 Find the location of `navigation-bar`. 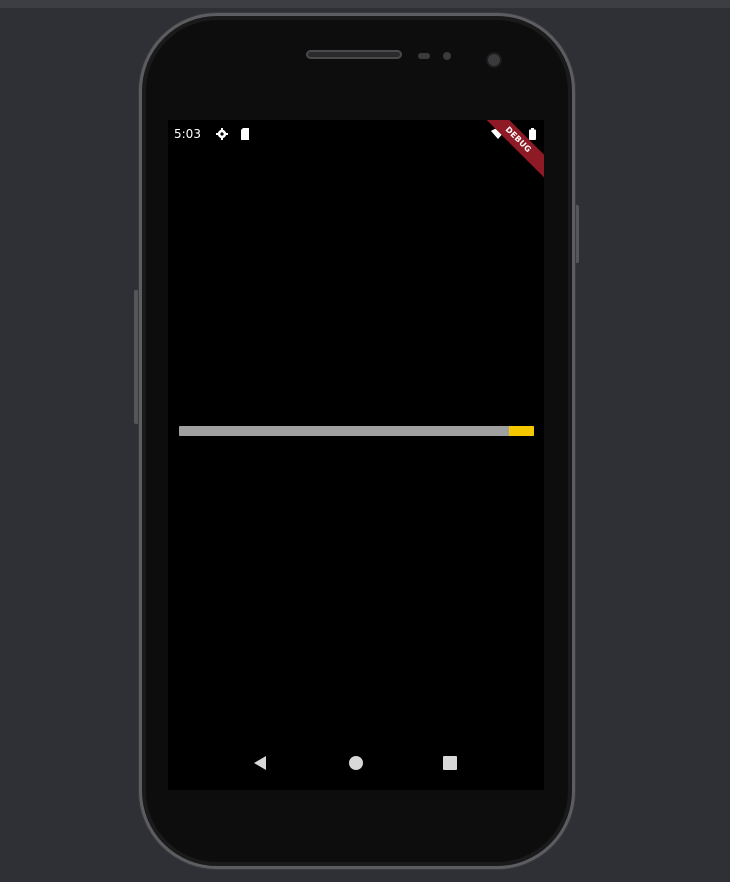

navigation-bar is located at coordinates (356, 763).